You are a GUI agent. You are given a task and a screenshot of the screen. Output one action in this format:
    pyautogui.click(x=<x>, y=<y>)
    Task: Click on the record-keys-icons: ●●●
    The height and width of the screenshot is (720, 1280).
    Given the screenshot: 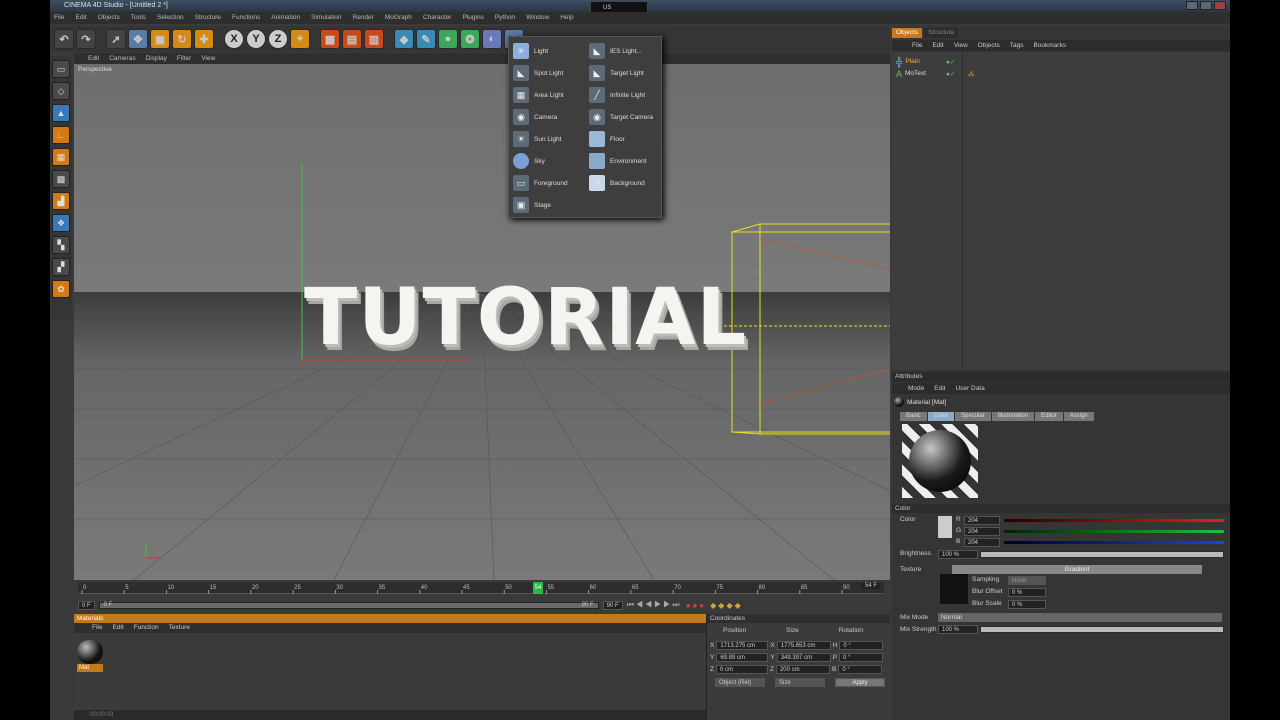 What is the action you would take?
    pyautogui.click(x=696, y=605)
    